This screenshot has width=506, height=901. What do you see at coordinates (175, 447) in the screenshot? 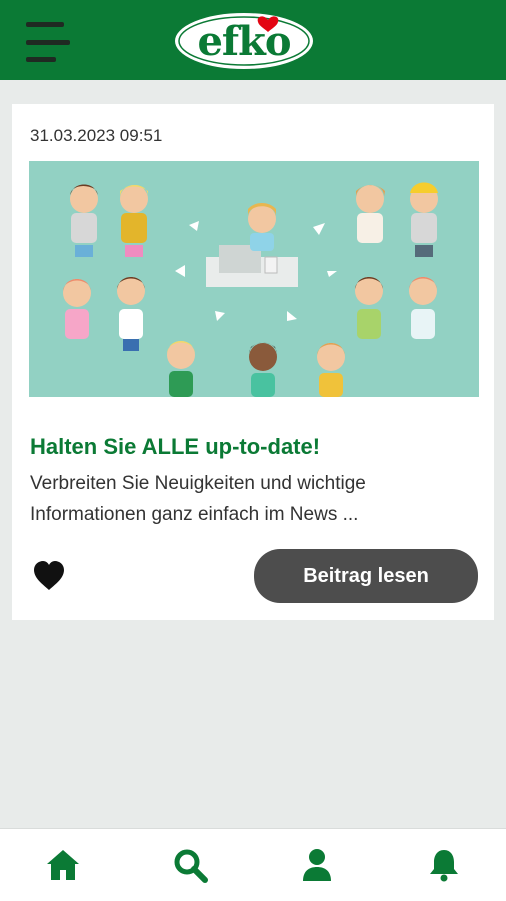
I see `post-title: Halten Sie ALLE up-to-date!` at bounding box center [175, 447].